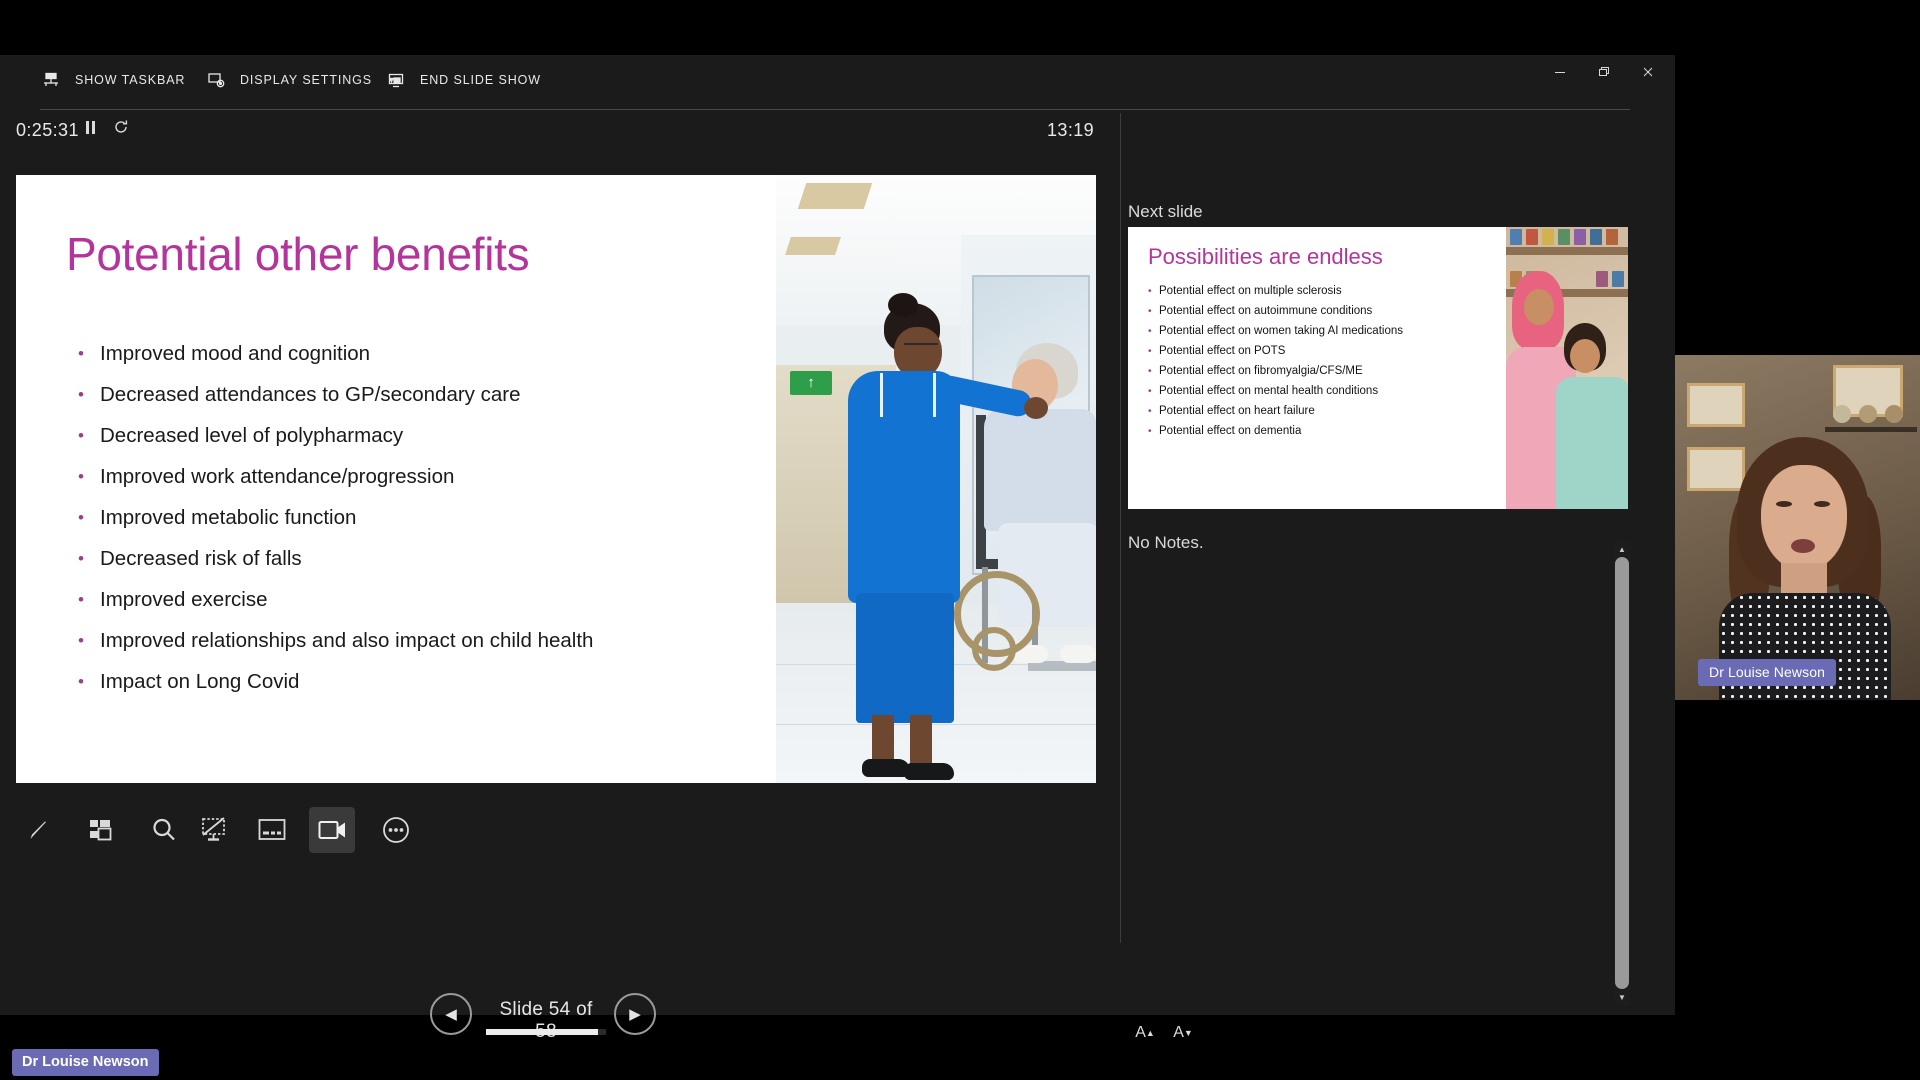  What do you see at coordinates (332, 830) in the screenshot?
I see `camera-toggle-icon` at bounding box center [332, 830].